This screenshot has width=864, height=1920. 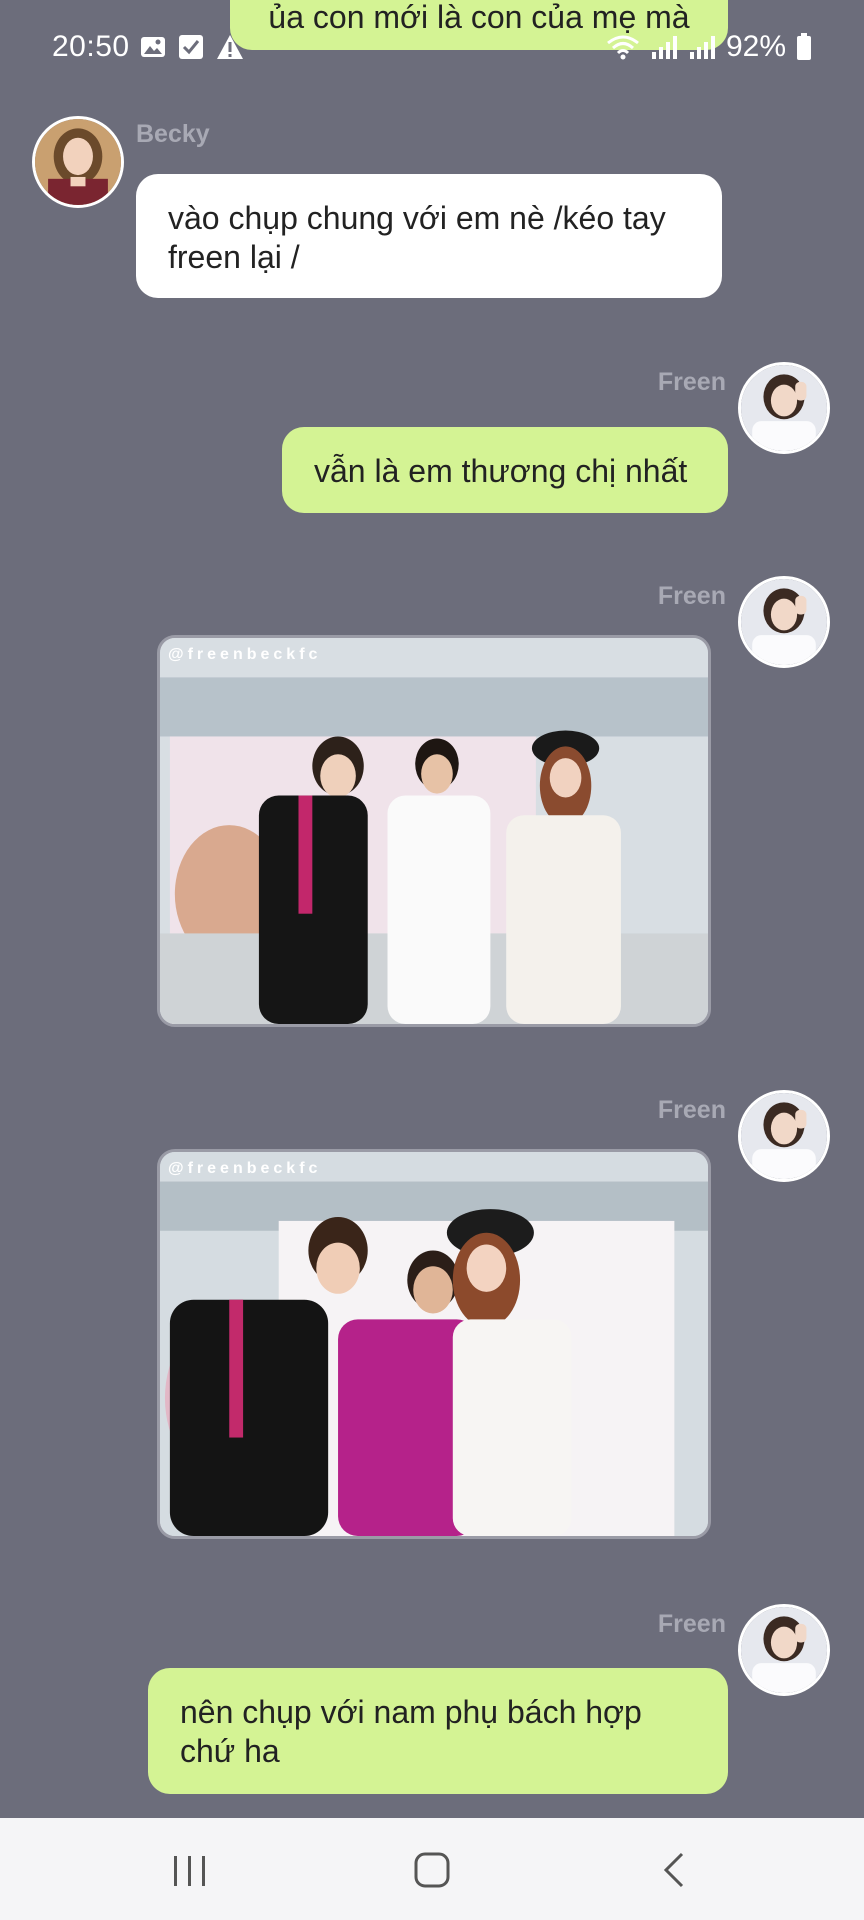 I want to click on checklist-icon, so click(x=191, y=47).